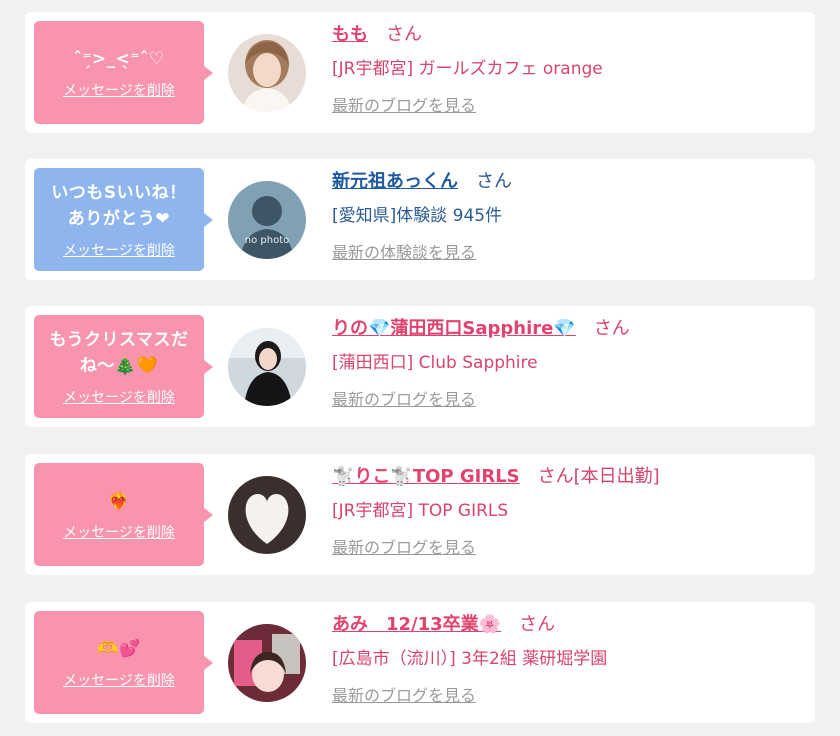 The image size is (840, 736). Describe the element at coordinates (267, 220) in the screenshot. I see `avatar: no photo` at that location.